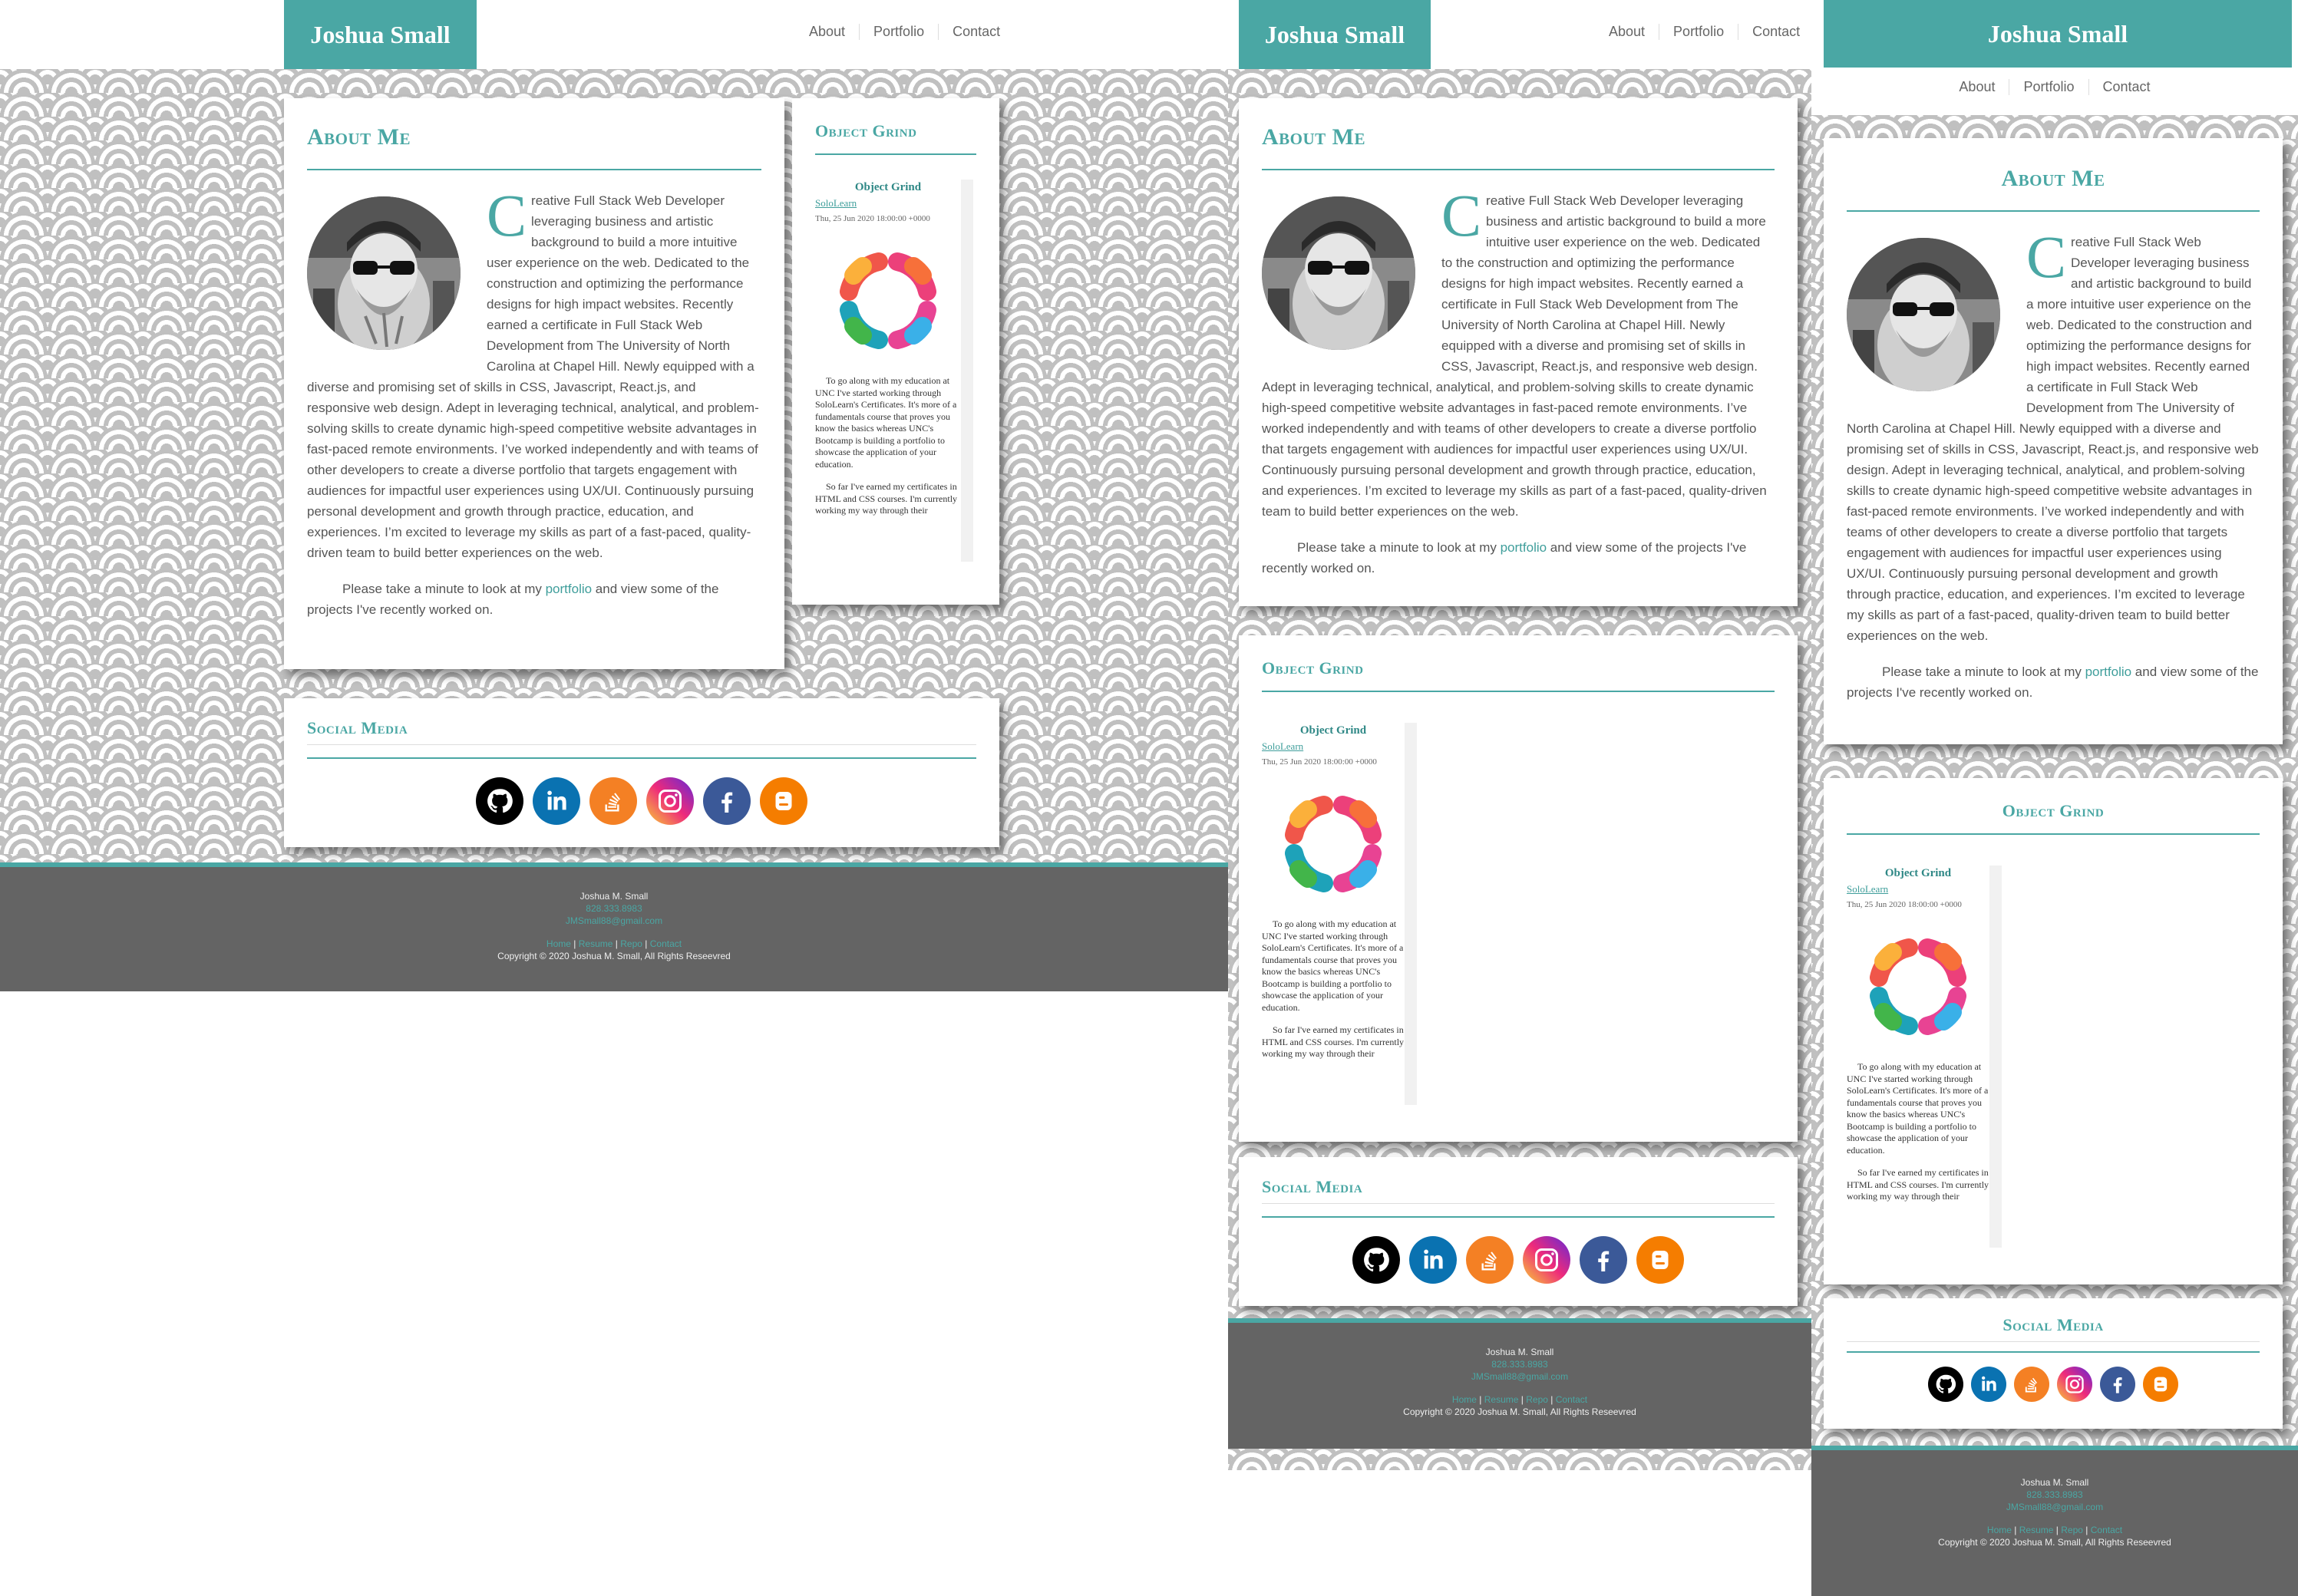  I want to click on social-icons, so click(641, 801).